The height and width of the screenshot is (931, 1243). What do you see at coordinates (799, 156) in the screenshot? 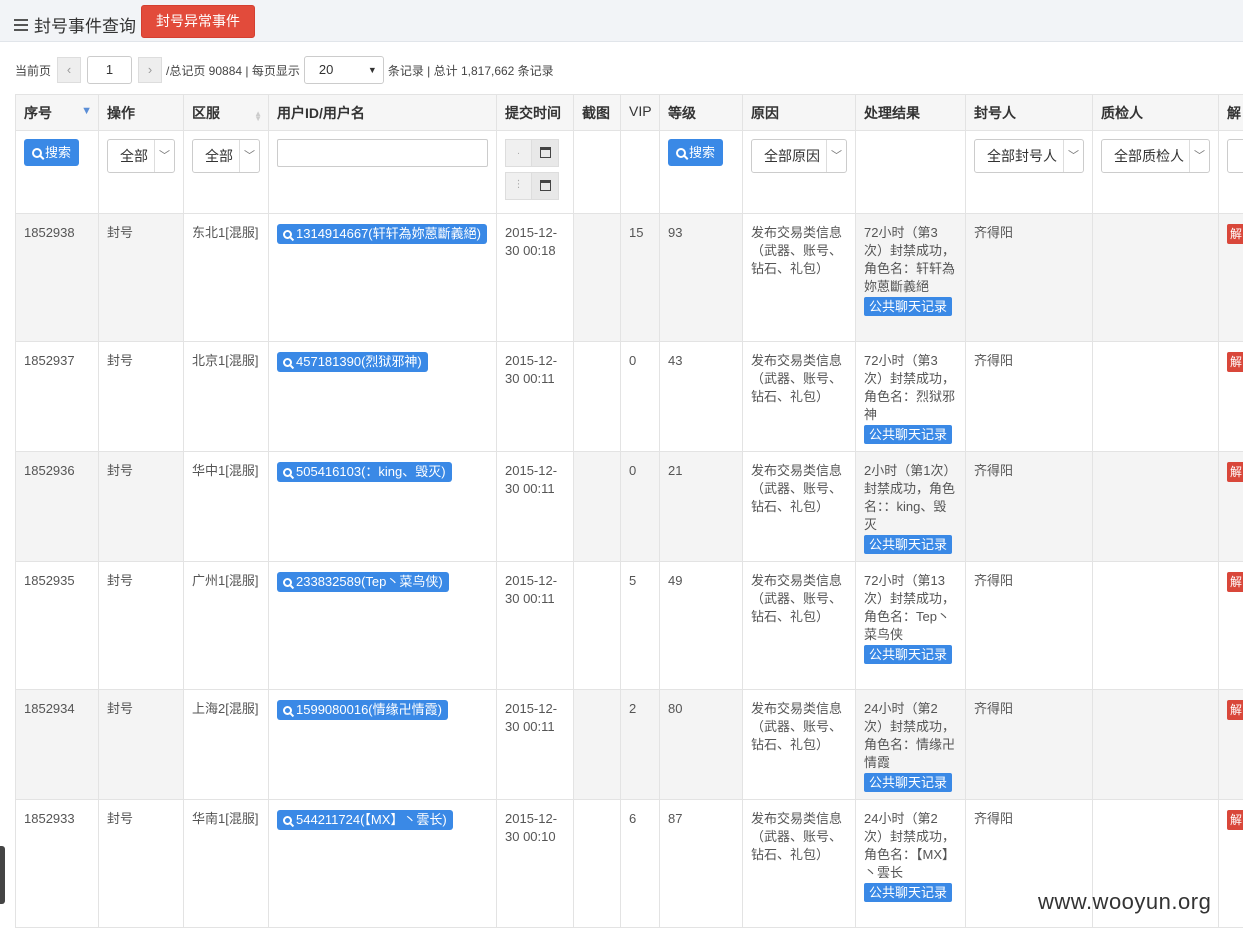
I see `reason-filter-dropdown: 全部原因 ﹀` at bounding box center [799, 156].